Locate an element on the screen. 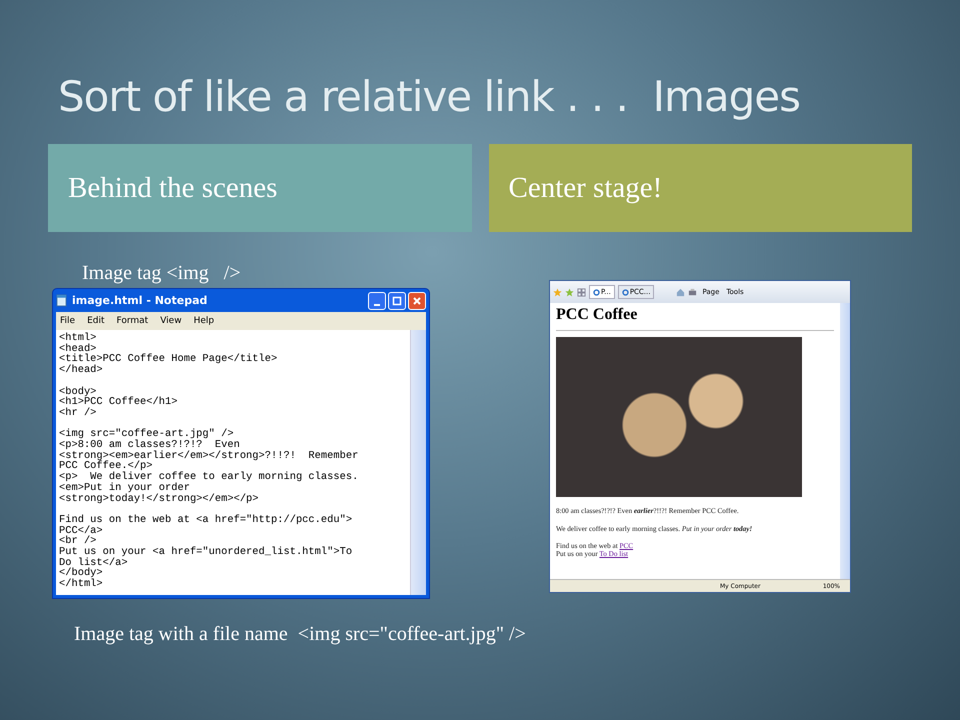 The width and height of the screenshot is (960, 720). code-line: <html> is located at coordinates (77, 338).